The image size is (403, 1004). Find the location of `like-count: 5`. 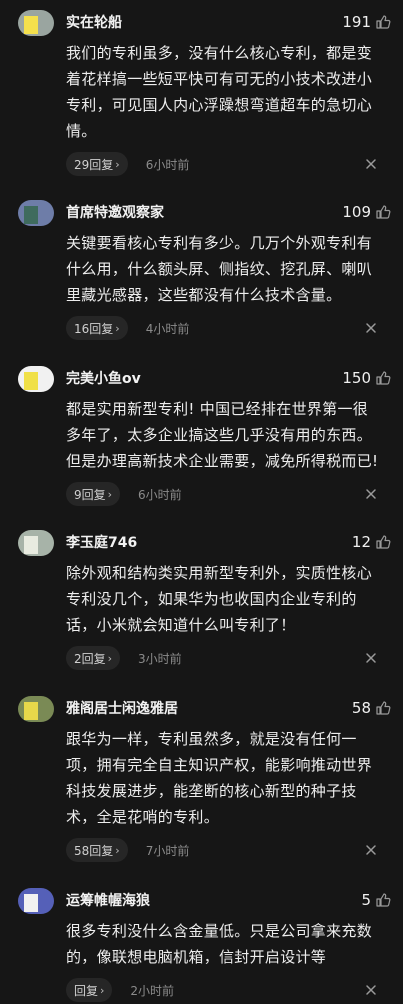

like-count: 5 is located at coordinates (366, 900).